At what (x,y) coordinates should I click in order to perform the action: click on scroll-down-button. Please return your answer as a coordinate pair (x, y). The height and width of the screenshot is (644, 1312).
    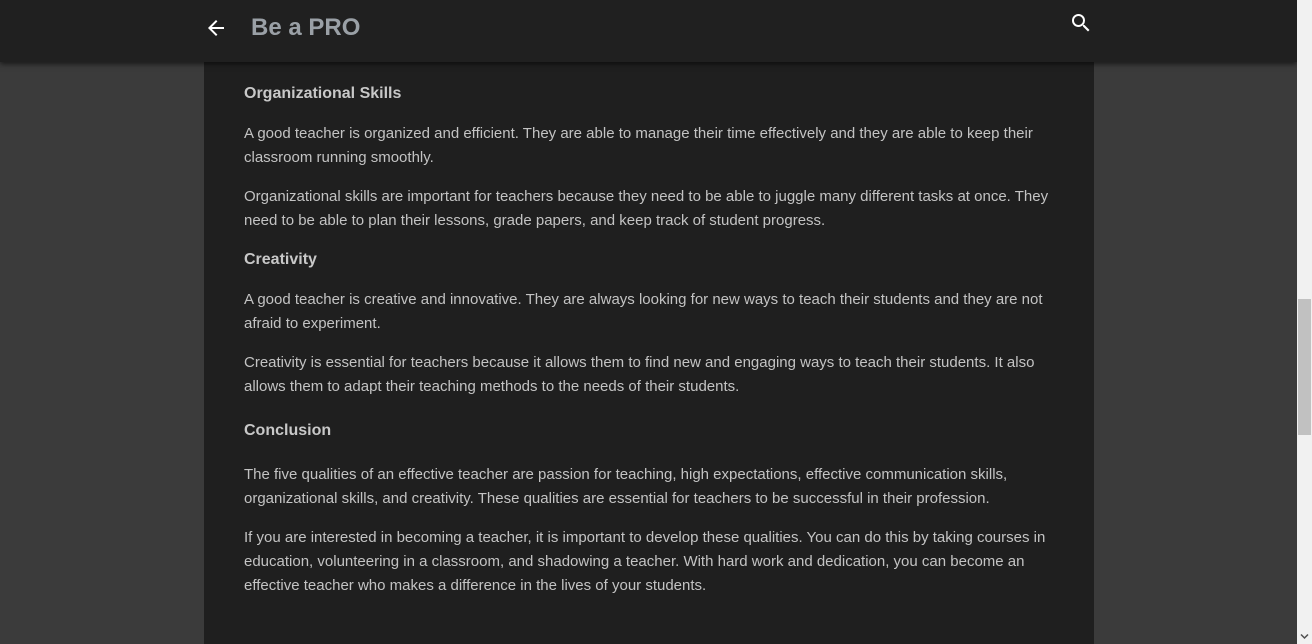
    Looking at the image, I should click on (1304, 636).